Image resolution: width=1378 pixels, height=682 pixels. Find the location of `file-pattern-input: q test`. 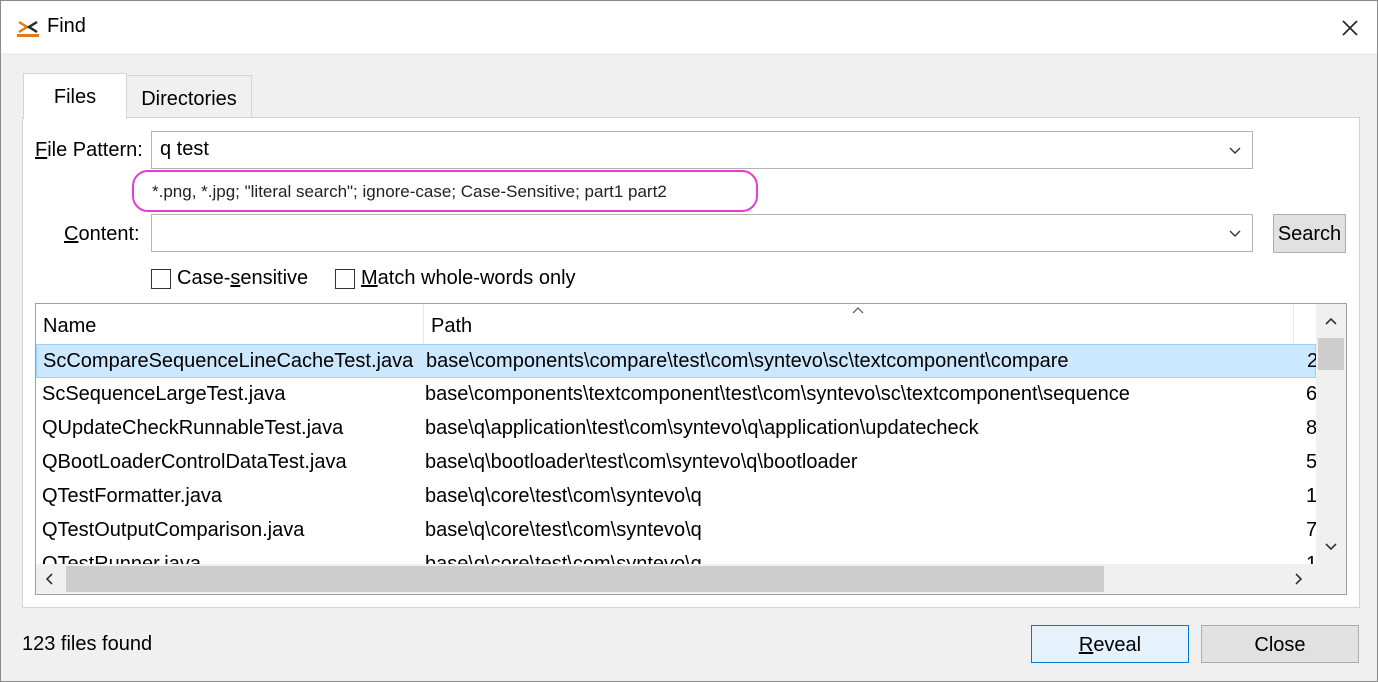

file-pattern-input: q test is located at coordinates (184, 149).